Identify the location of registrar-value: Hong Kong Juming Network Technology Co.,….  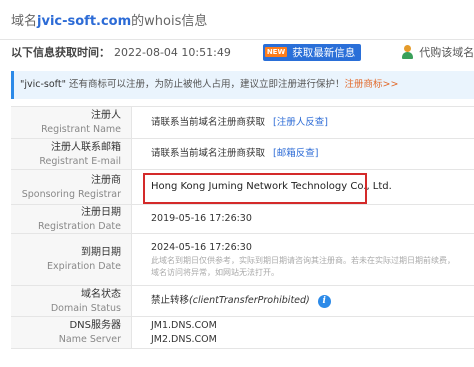
(271, 186).